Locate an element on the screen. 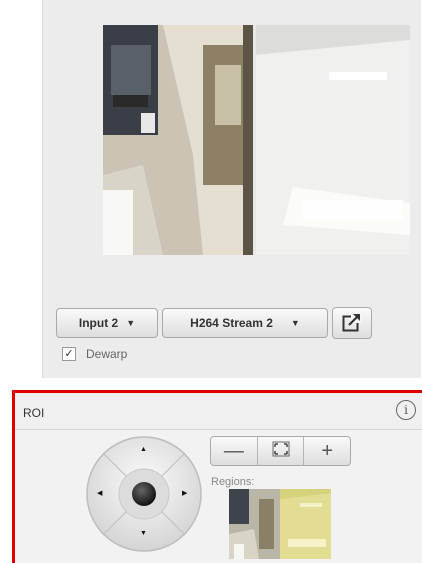  zoom-controls: — + is located at coordinates (280, 451).